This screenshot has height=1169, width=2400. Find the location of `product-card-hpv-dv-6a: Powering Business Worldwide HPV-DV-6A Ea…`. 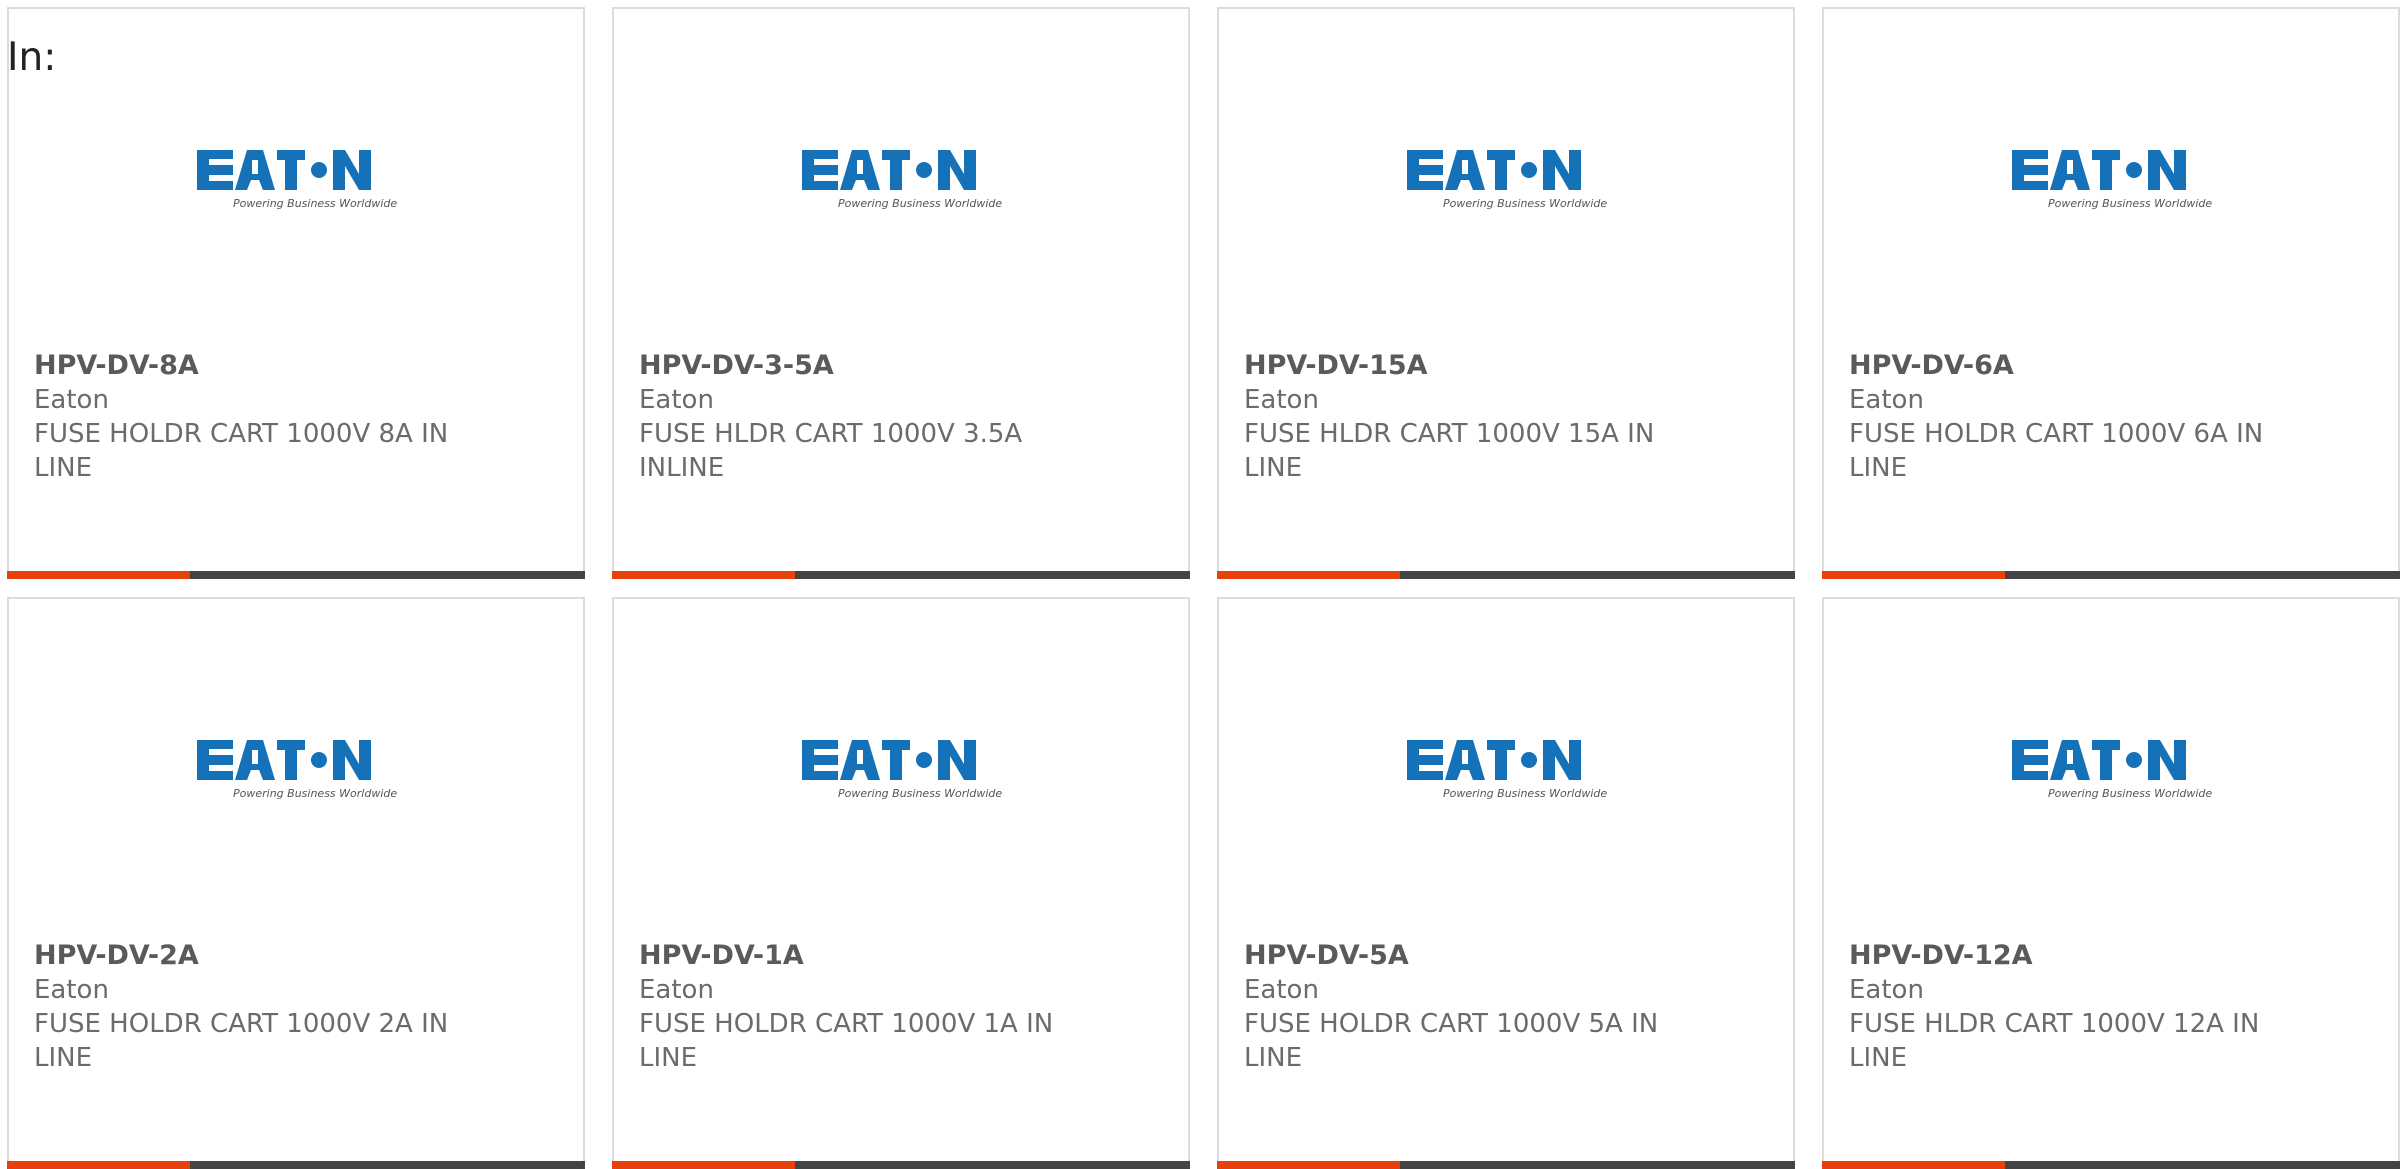

product-card-hpv-dv-6a: Powering Business Worldwide HPV-DV-6A Ea… is located at coordinates (2111, 293).